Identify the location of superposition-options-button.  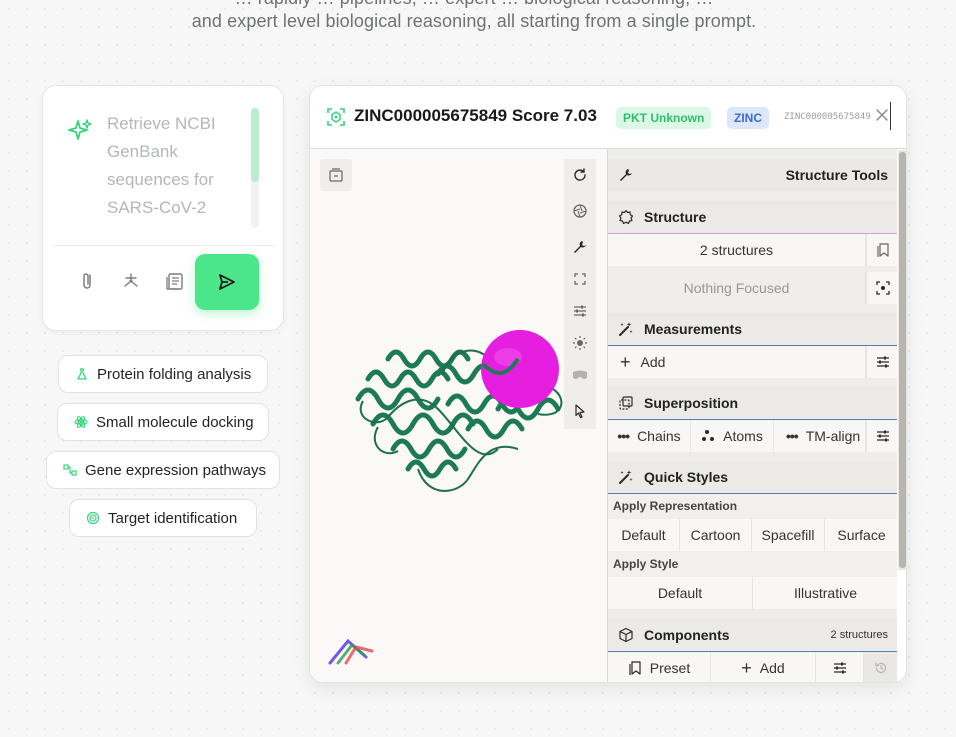
(881, 436).